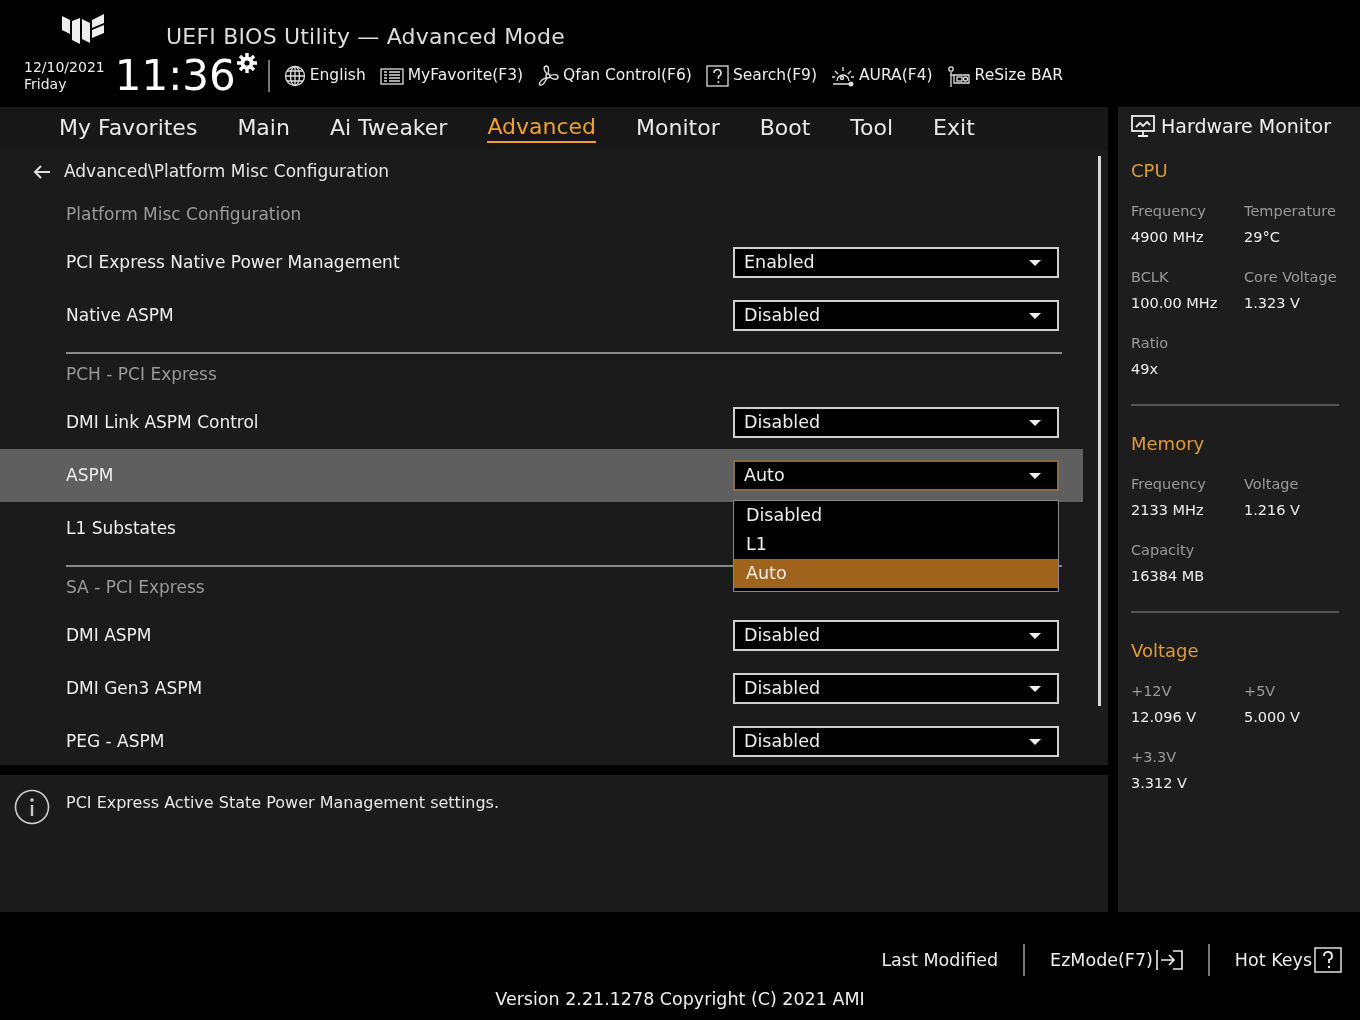 This screenshot has height=1020, width=1360. What do you see at coordinates (680, 999) in the screenshot?
I see `version-text: Version 2.21.1278 Copyright (C) 2021 AMI` at bounding box center [680, 999].